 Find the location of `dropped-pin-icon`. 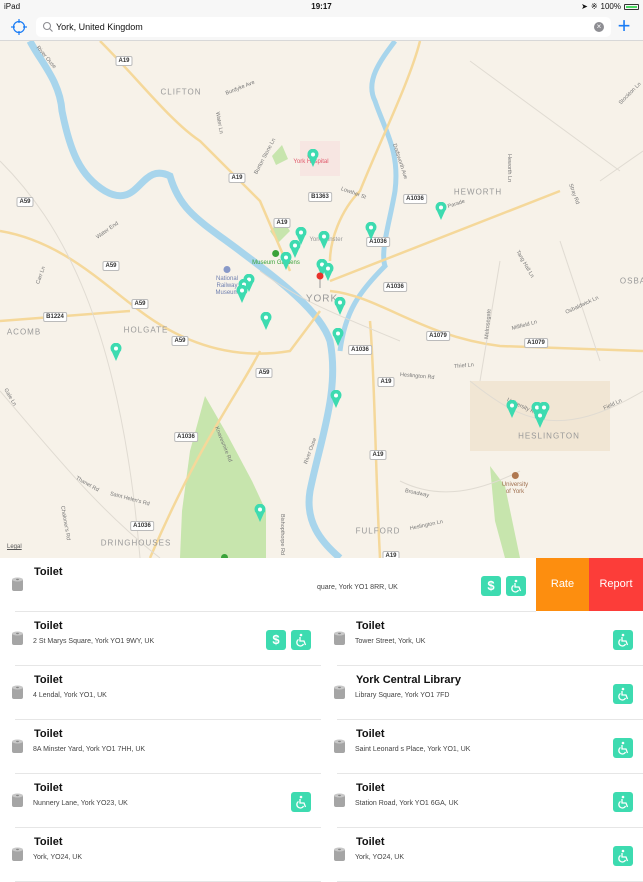

dropped-pin-icon is located at coordinates (320, 280).